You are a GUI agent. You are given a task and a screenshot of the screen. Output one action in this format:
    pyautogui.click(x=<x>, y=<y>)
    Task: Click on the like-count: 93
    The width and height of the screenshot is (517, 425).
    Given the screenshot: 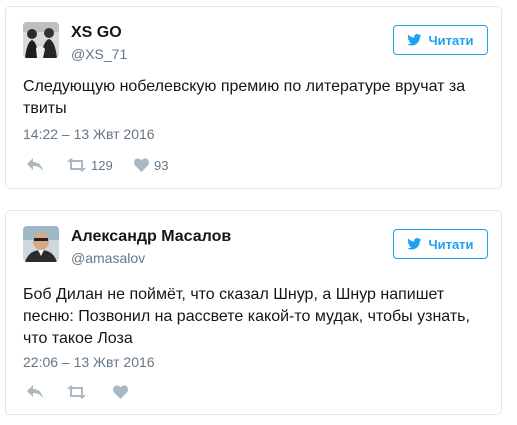 What is the action you would take?
    pyautogui.click(x=161, y=165)
    